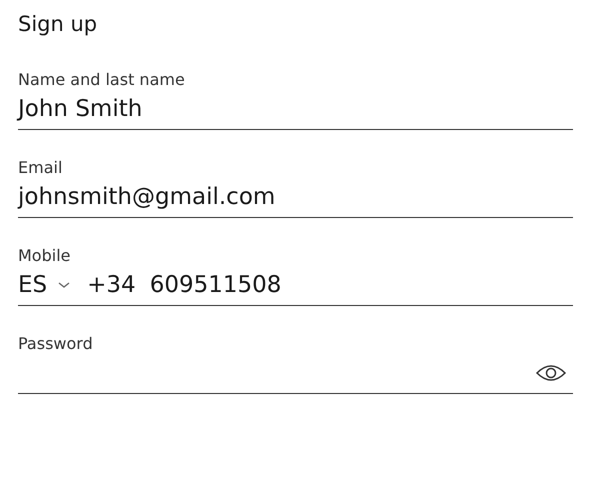 This screenshot has height=480, width=590. I want to click on text-field: John Smith, so click(295, 109).